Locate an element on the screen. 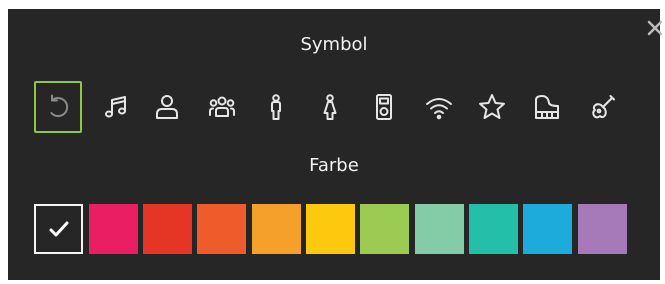 The width and height of the screenshot is (665, 284). reset-icon is located at coordinates (59, 106).